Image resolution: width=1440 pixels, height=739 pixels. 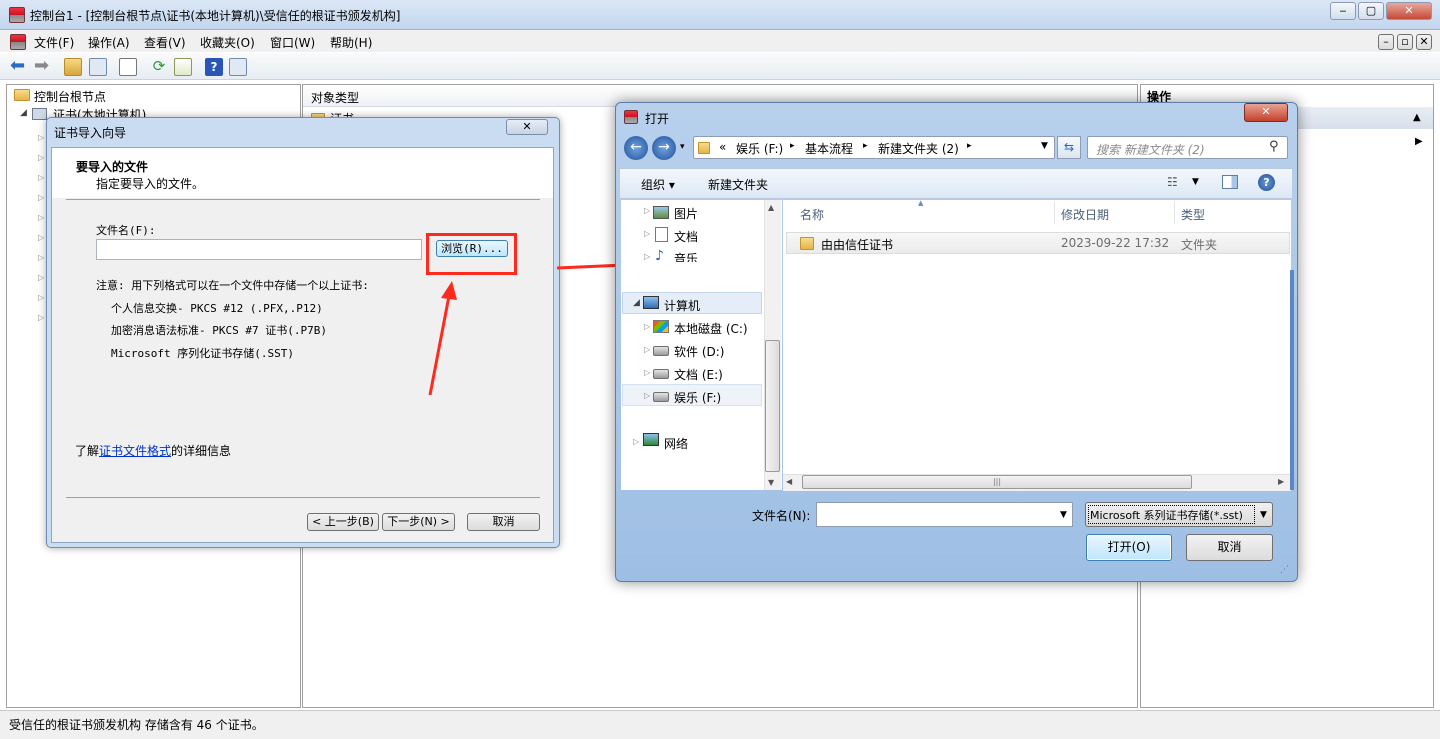 What do you see at coordinates (771, 207) in the screenshot?
I see `scroll-up-icon: ▲` at bounding box center [771, 207].